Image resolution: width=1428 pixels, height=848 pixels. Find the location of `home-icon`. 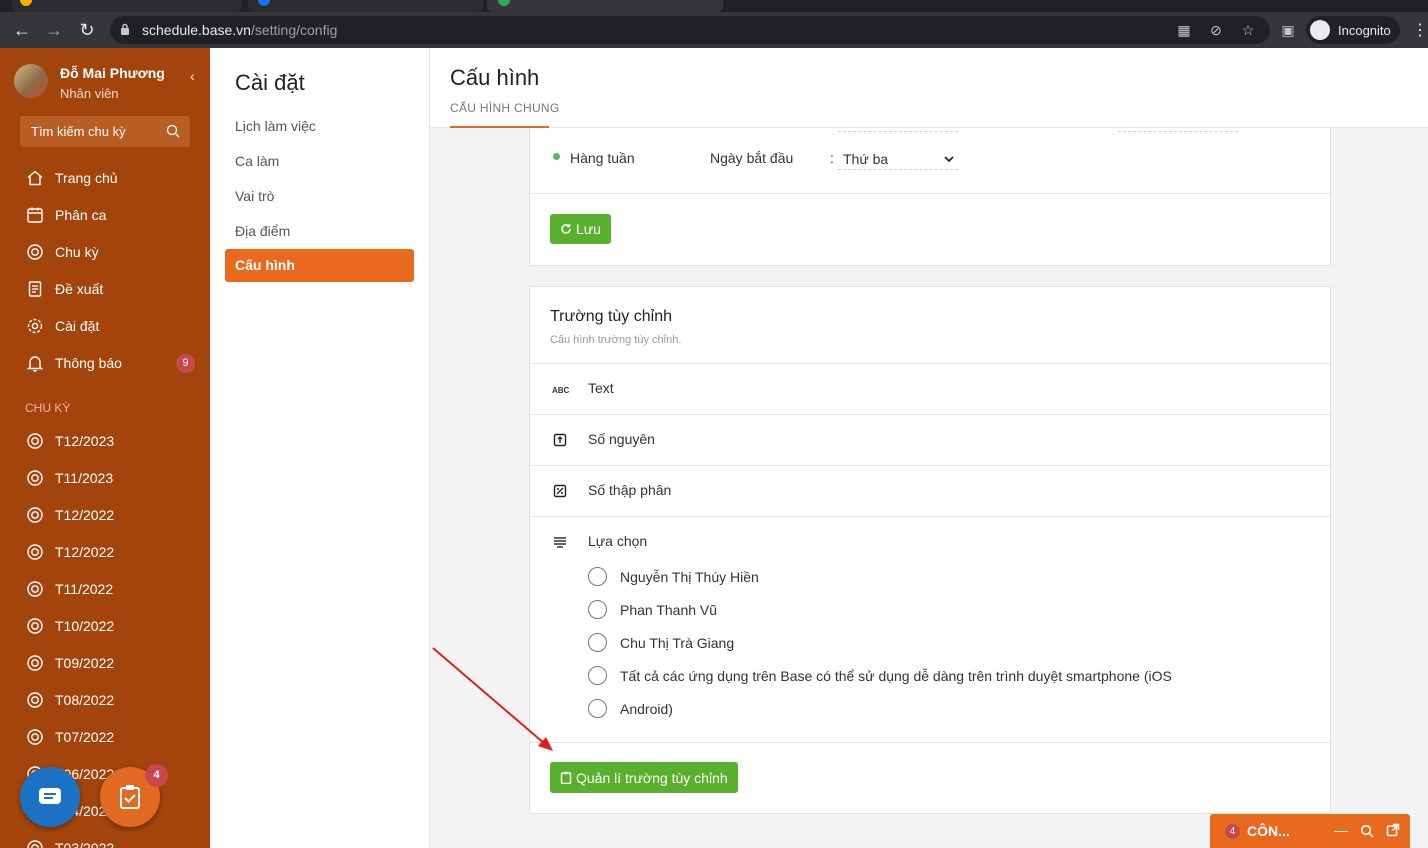

home-icon is located at coordinates (35, 178).